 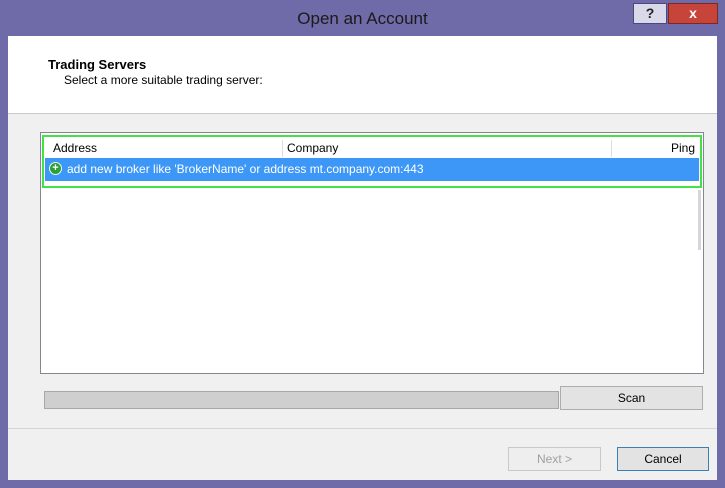 What do you see at coordinates (663, 459) in the screenshot?
I see `cancel-button: Cancel` at bounding box center [663, 459].